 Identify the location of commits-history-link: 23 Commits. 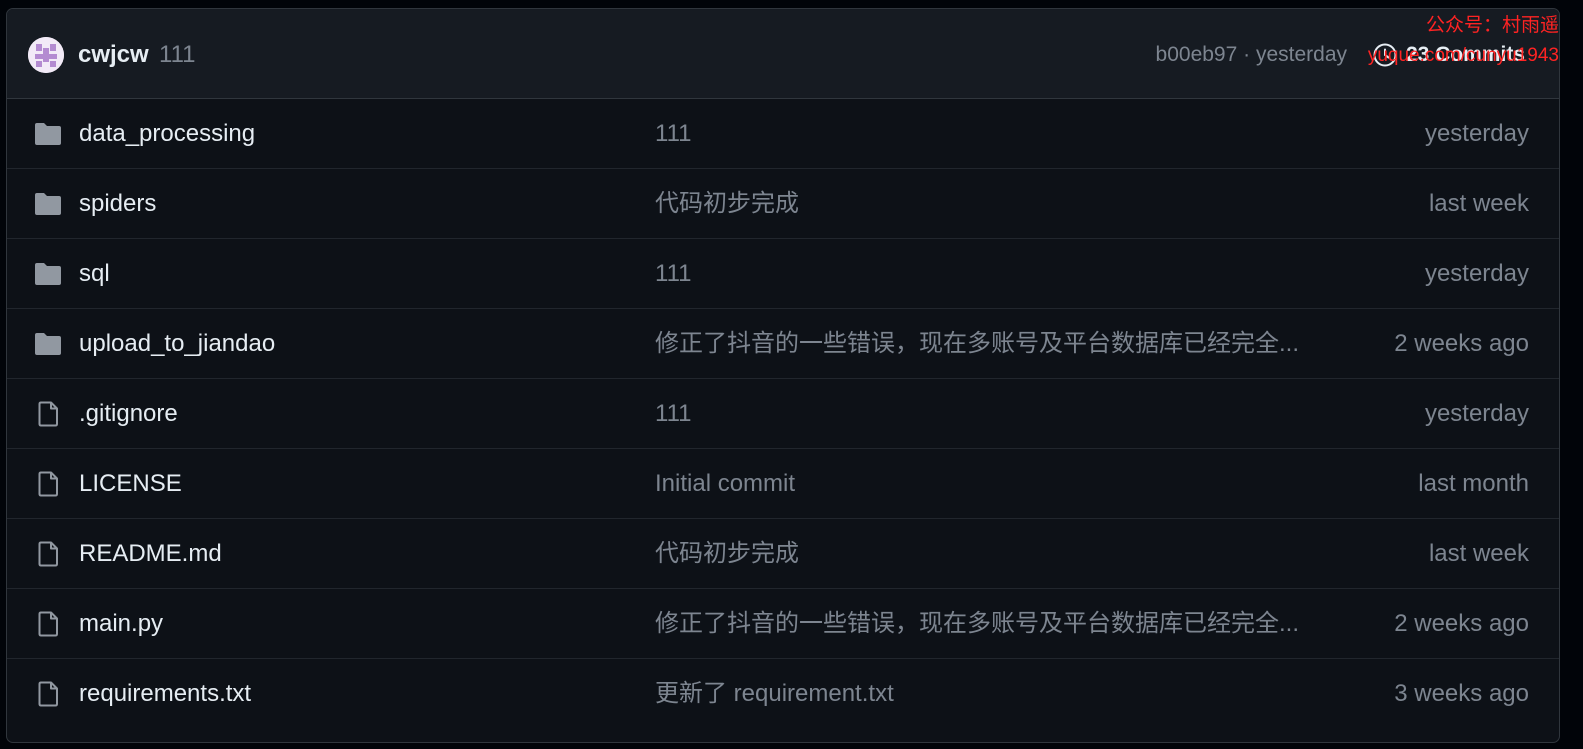
(1448, 55).